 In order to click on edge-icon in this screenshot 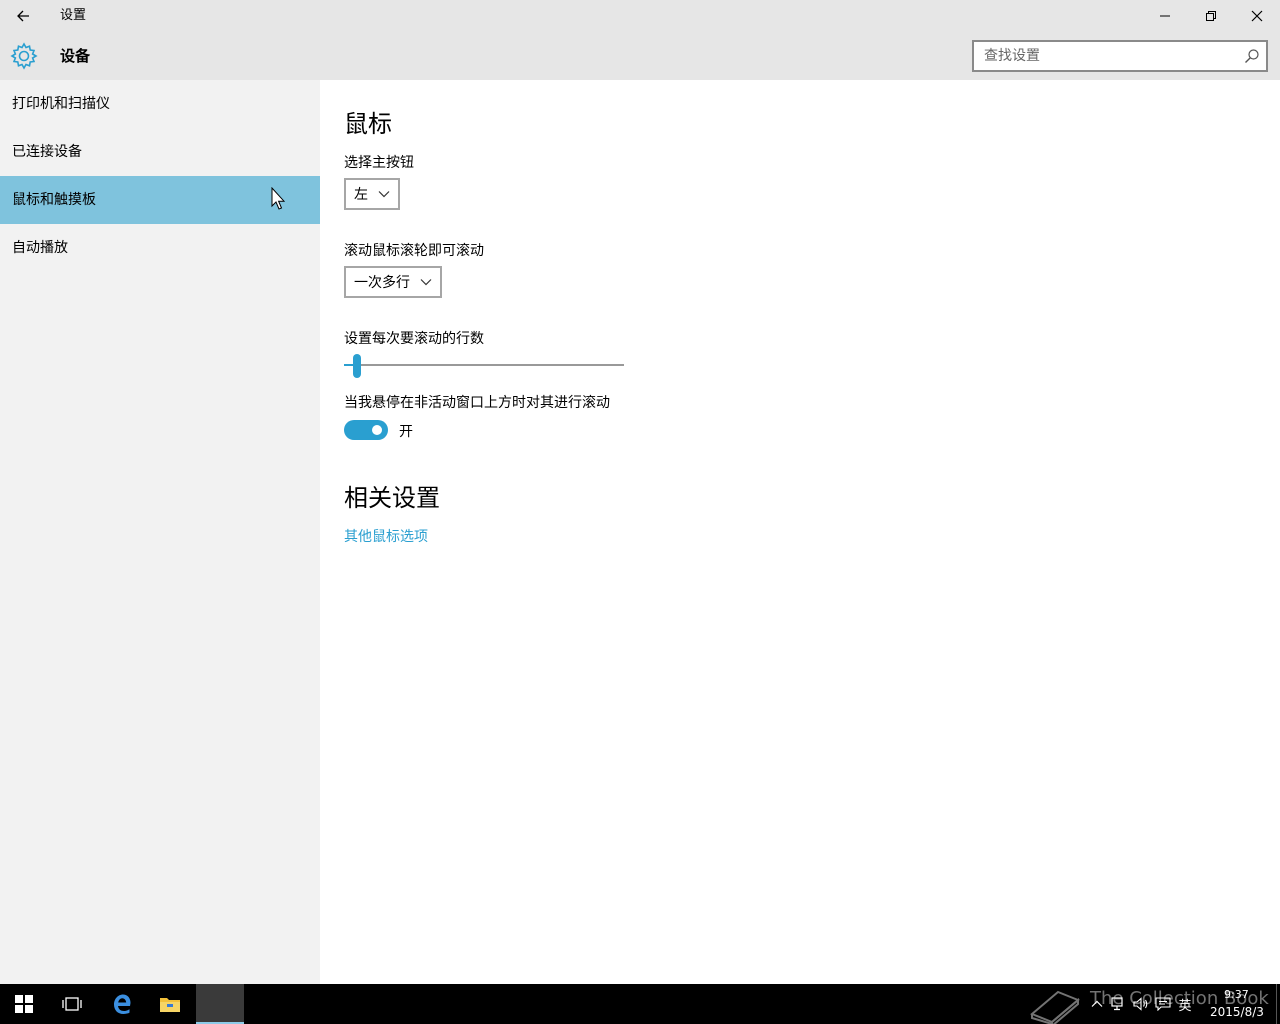, I will do `click(122, 1004)`.